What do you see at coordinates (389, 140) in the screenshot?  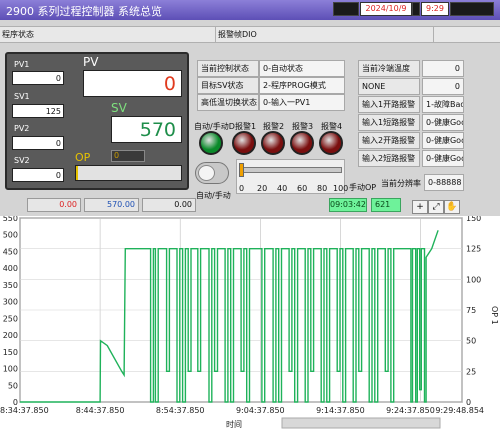 I see `alarm-label: 输入2开路报警` at bounding box center [389, 140].